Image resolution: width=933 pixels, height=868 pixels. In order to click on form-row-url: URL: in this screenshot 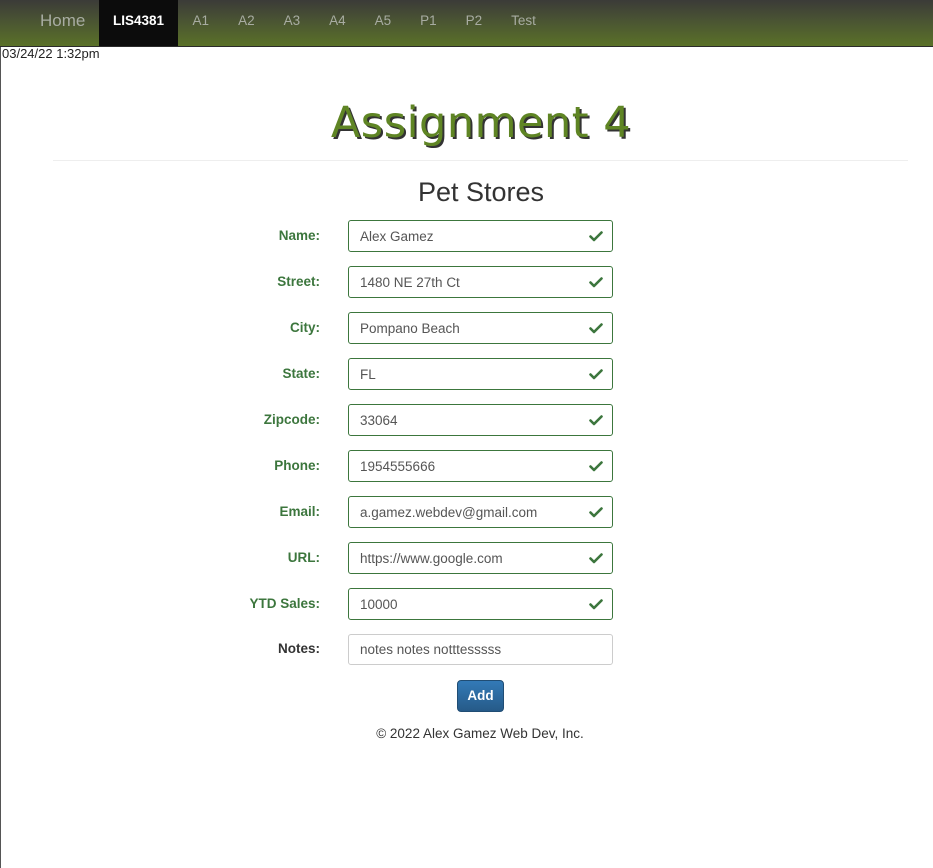, I will do `click(466, 558)`.